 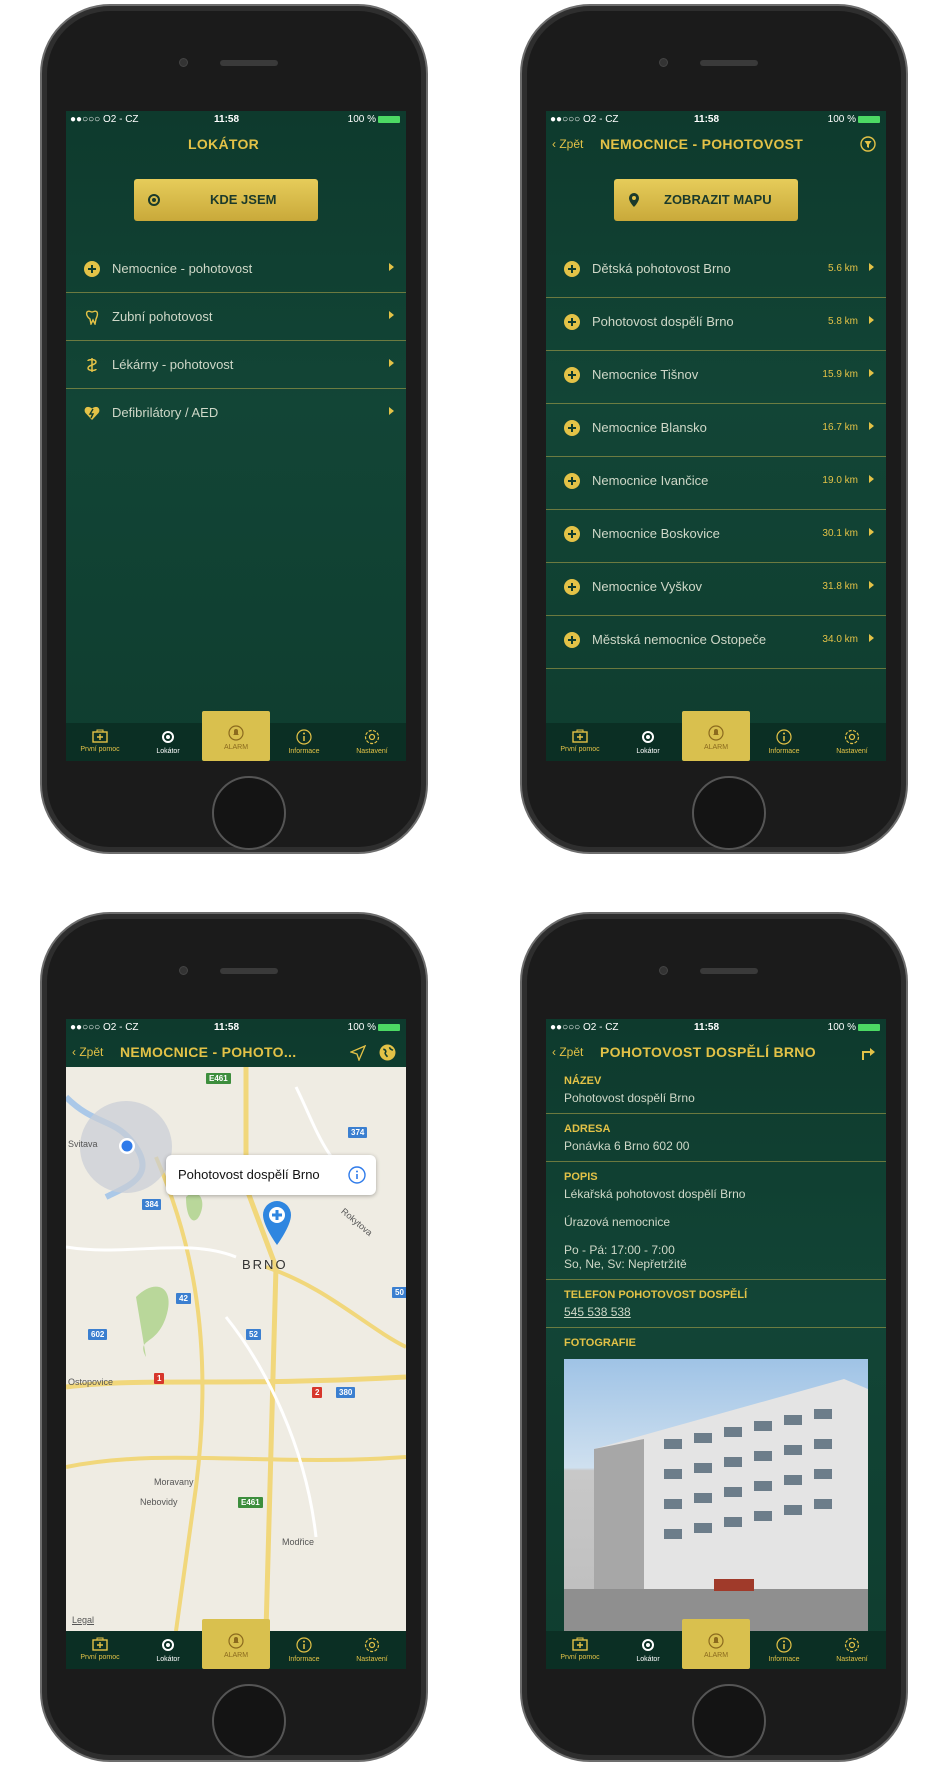 I want to click on list-item: Defibrilátory / AED, so click(x=236, y=413).